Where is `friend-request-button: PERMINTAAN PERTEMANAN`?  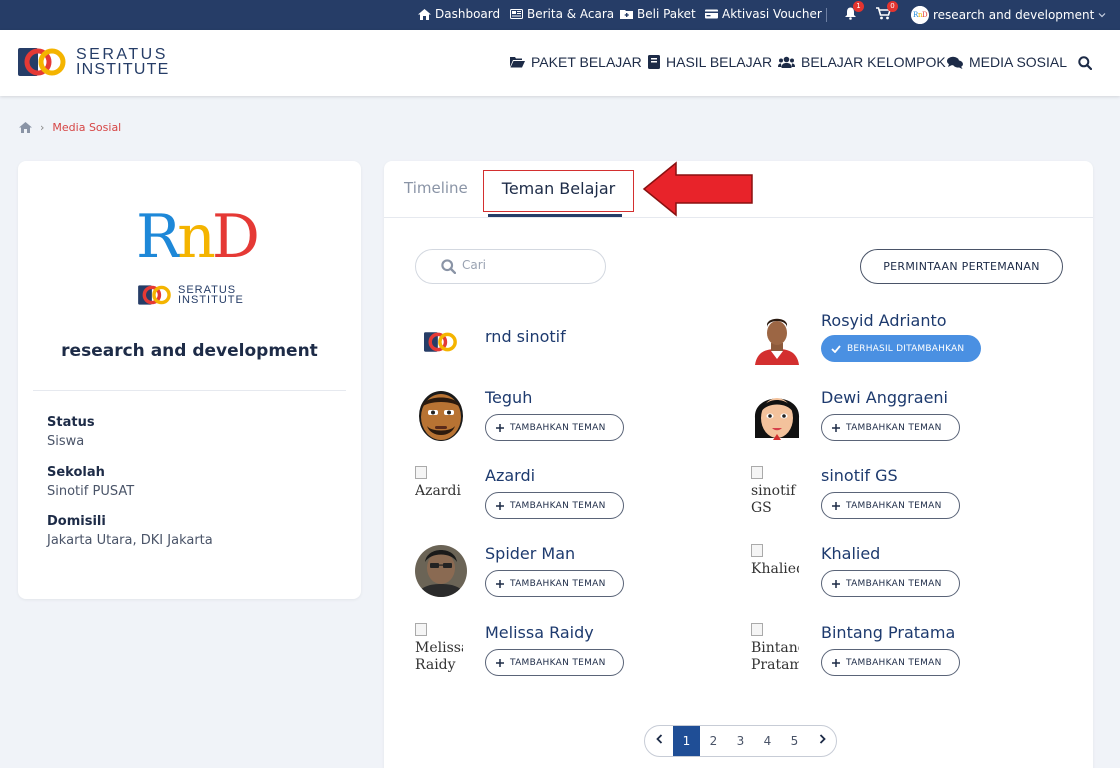
friend-request-button: PERMINTAAN PERTEMANAN is located at coordinates (961, 266).